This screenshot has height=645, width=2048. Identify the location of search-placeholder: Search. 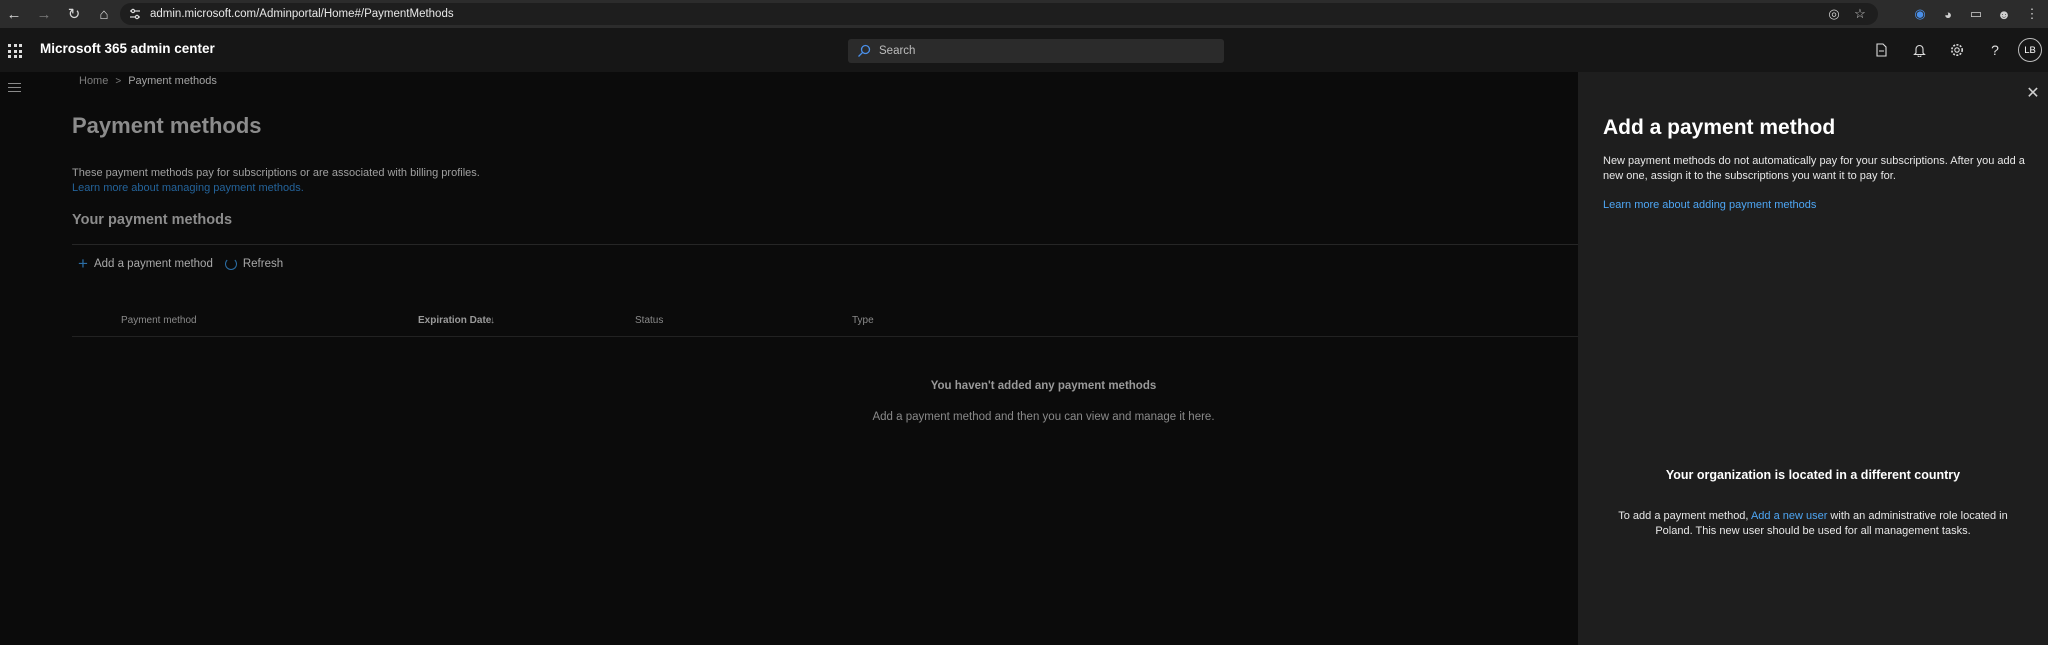
(897, 51).